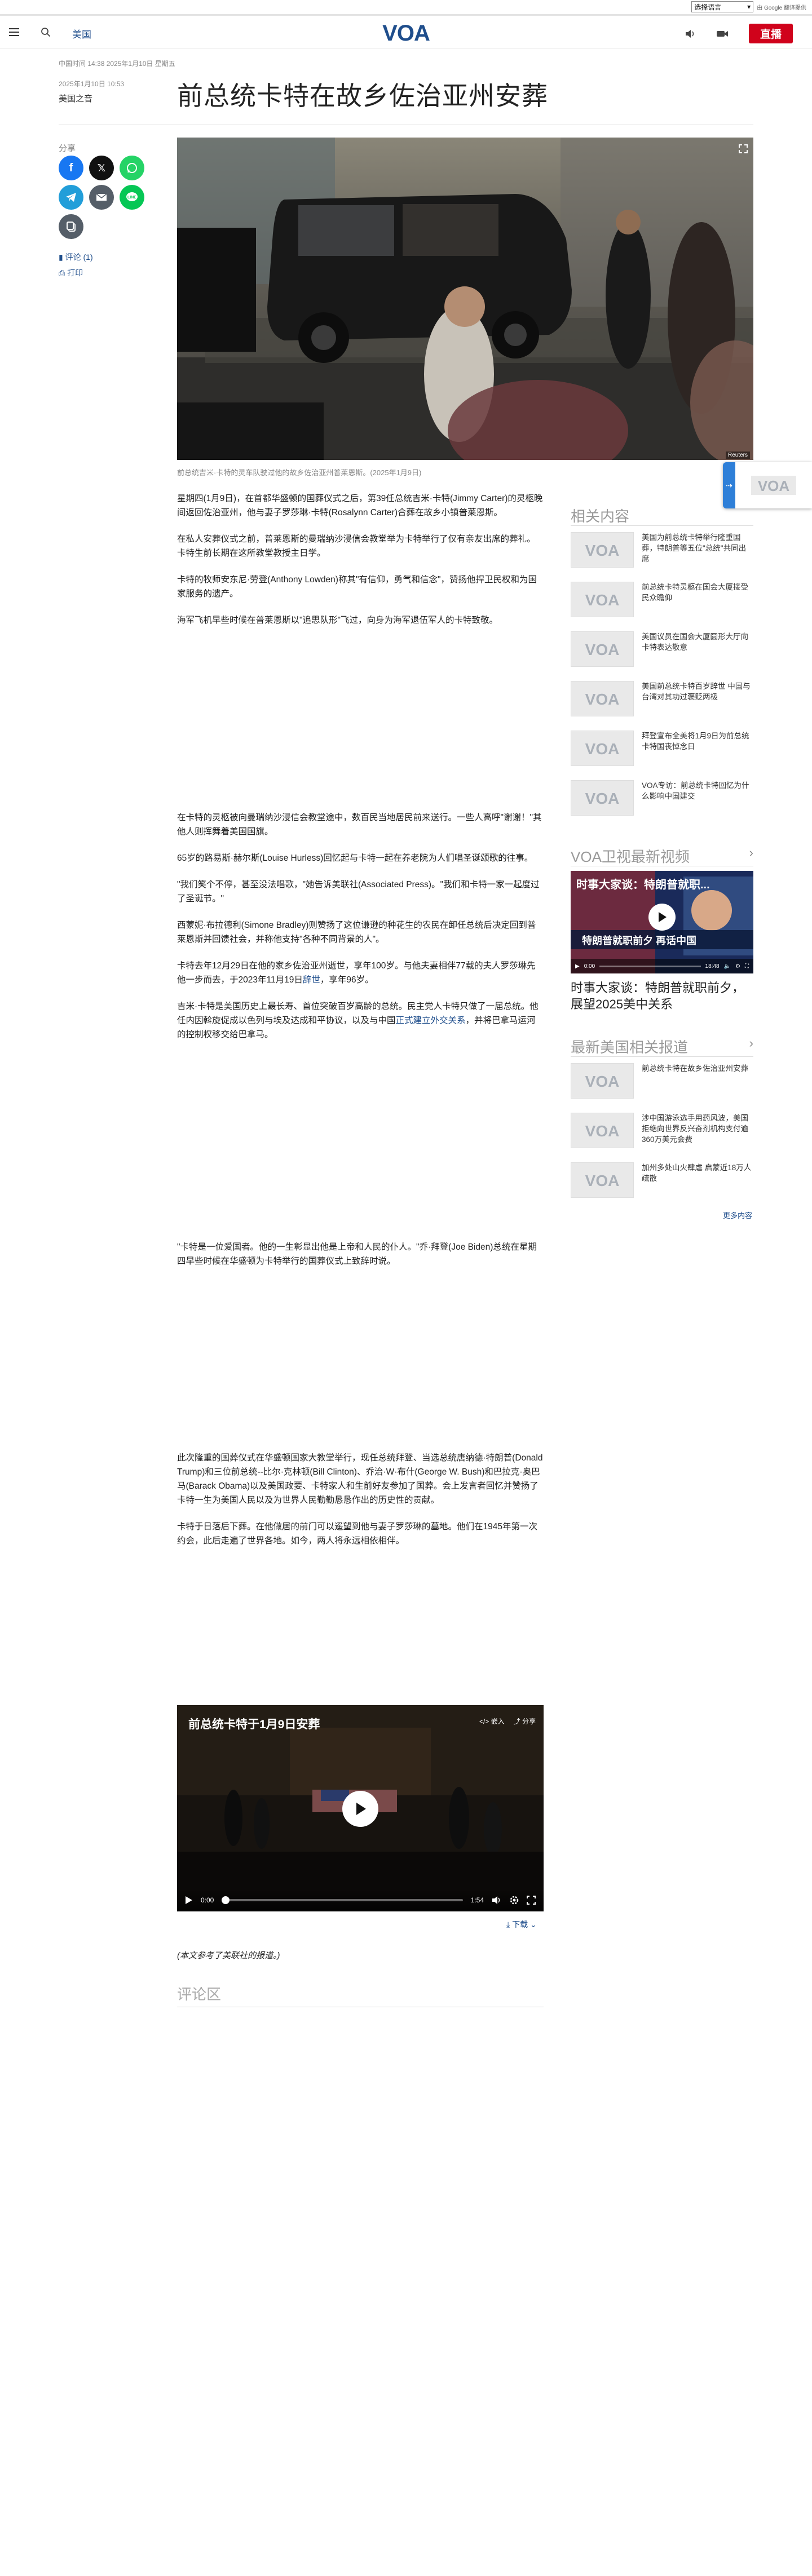 The width and height of the screenshot is (812, 2576). Describe the element at coordinates (577, 966) in the screenshot. I see `play-control-icon: ▶` at that location.